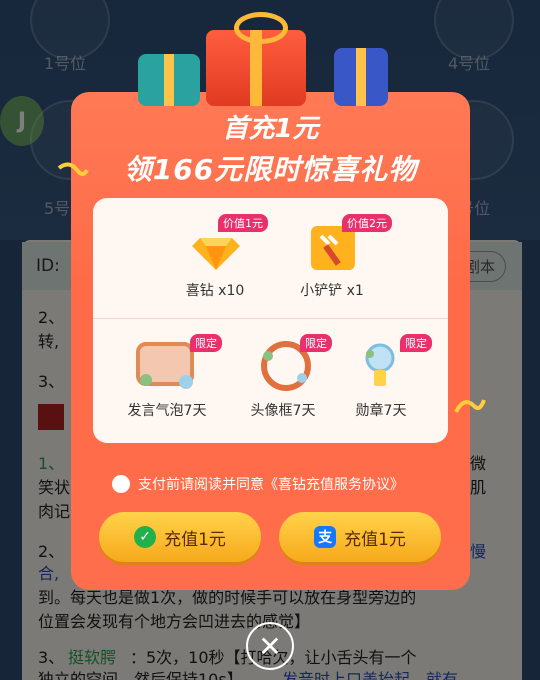 The width and height of the screenshot is (540, 680). I want to click on value-tag: 价值1元, so click(243, 223).